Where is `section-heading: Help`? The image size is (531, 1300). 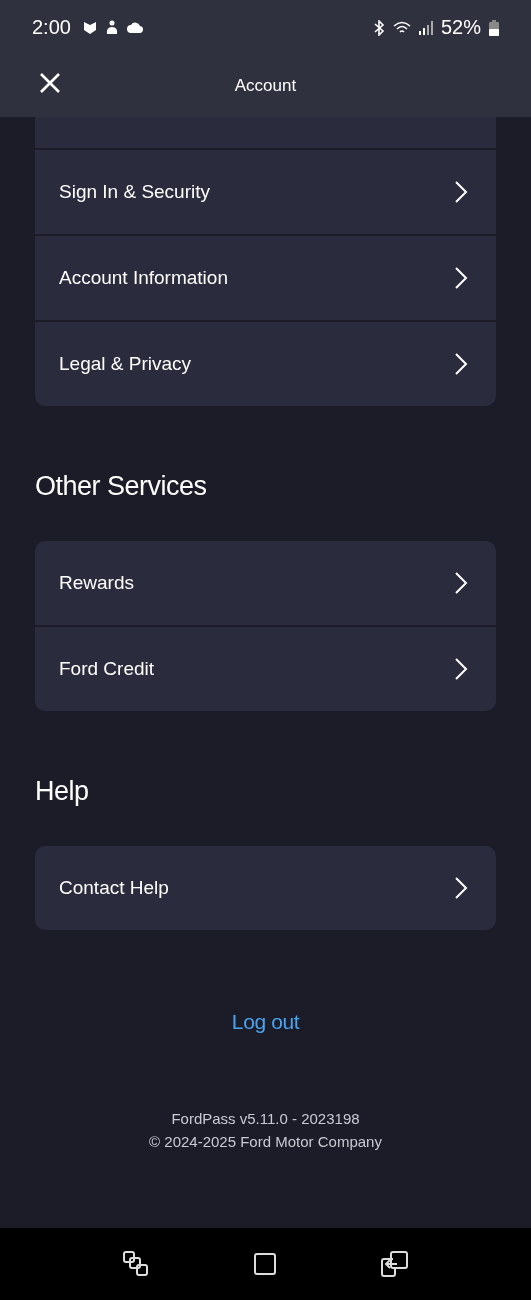 section-heading: Help is located at coordinates (62, 791).